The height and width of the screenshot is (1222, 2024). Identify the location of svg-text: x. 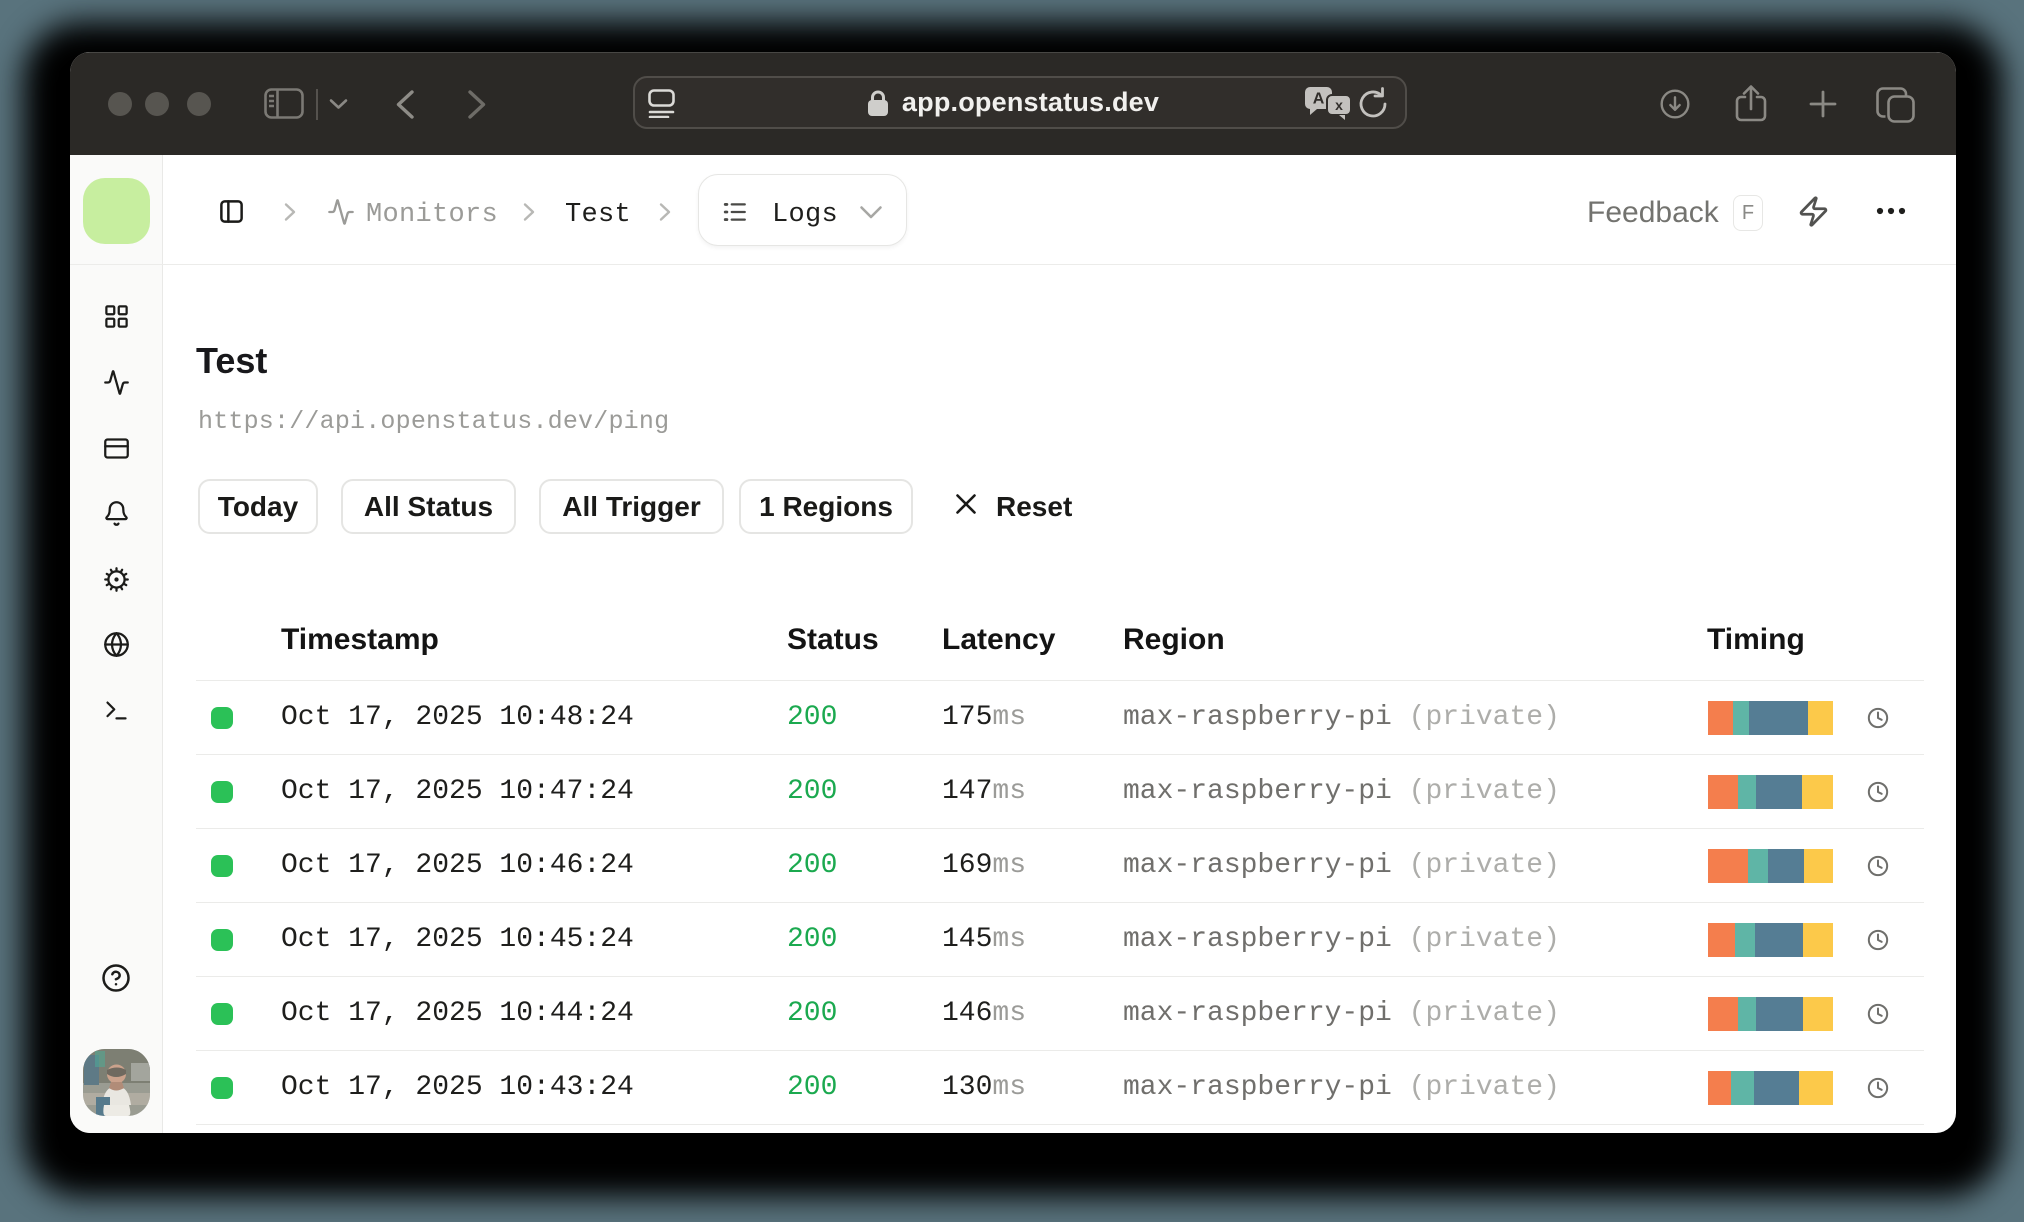
(1339, 105).